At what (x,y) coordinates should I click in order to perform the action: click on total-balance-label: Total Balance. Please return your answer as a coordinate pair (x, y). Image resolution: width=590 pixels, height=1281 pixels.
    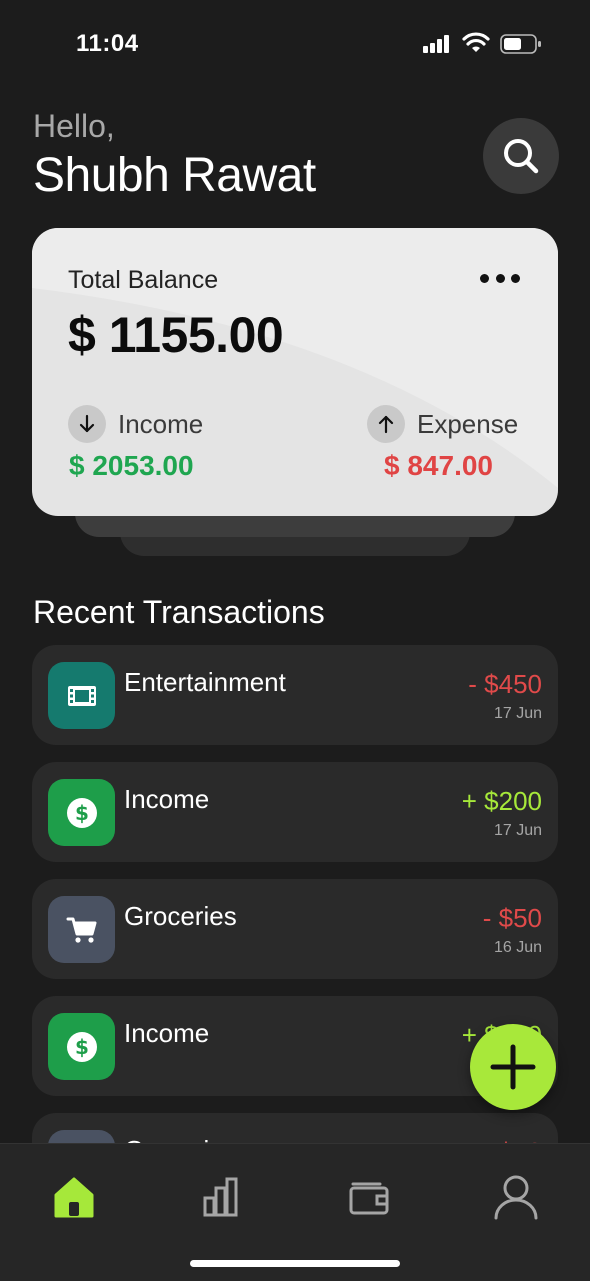
    Looking at the image, I should click on (143, 280).